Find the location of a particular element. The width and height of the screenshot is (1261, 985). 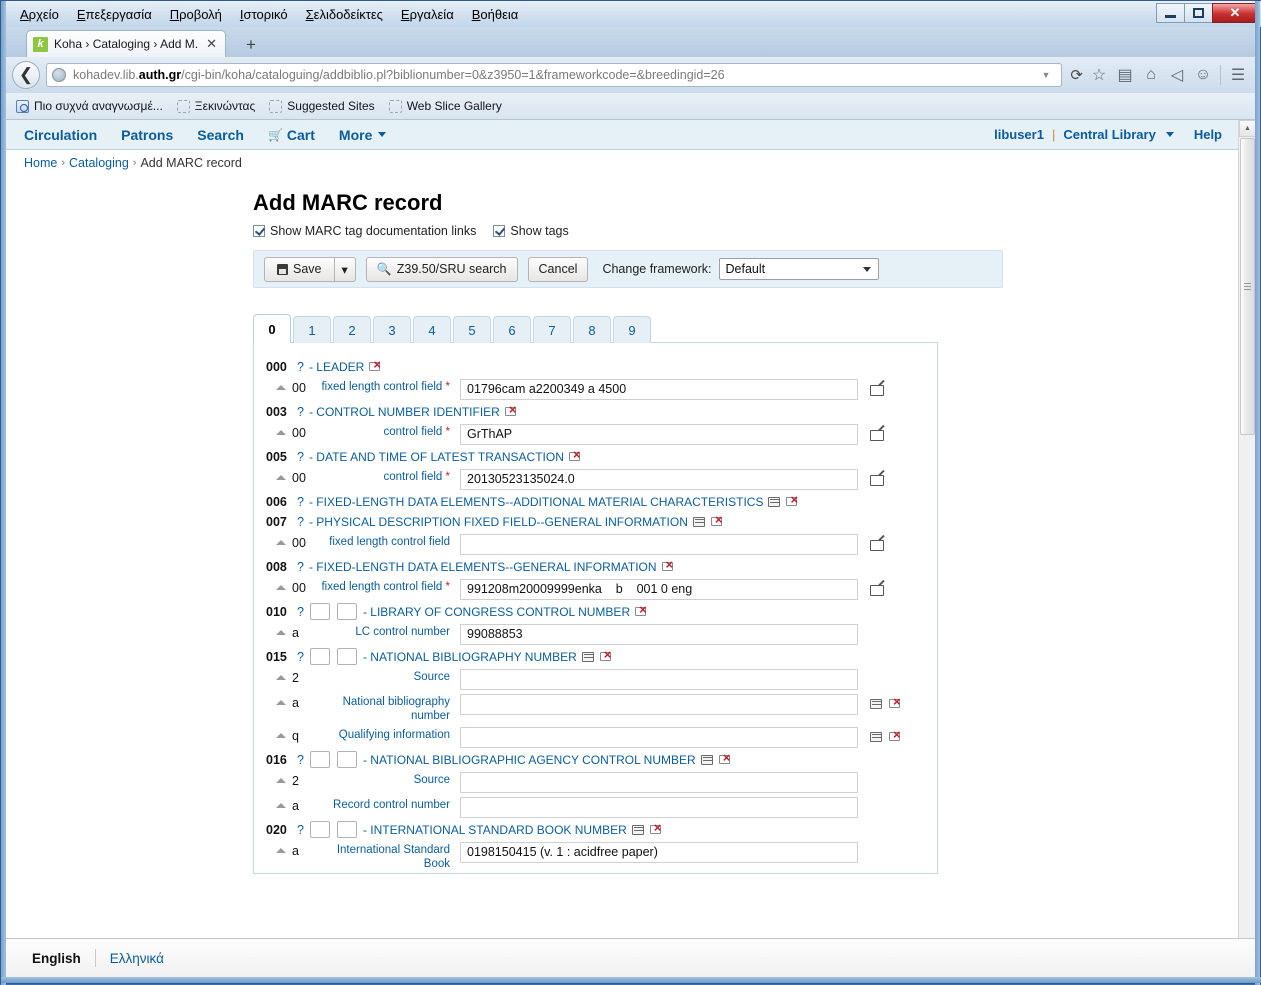

bookmark-item-web-slice-gallery: Web Slice Gallery is located at coordinates (445, 106).